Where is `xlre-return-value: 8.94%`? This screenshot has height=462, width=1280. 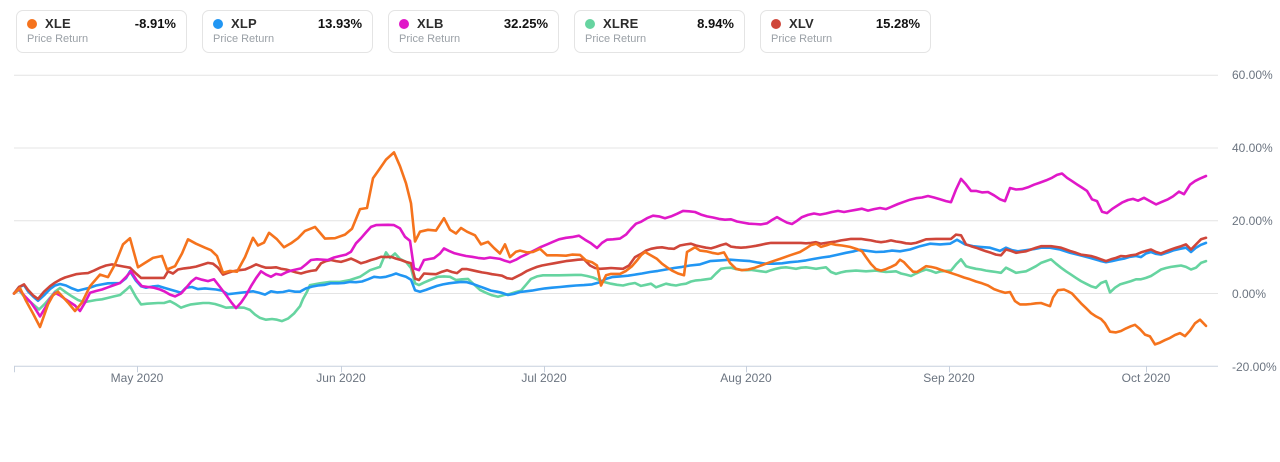
xlre-return-value: 8.94% is located at coordinates (715, 23).